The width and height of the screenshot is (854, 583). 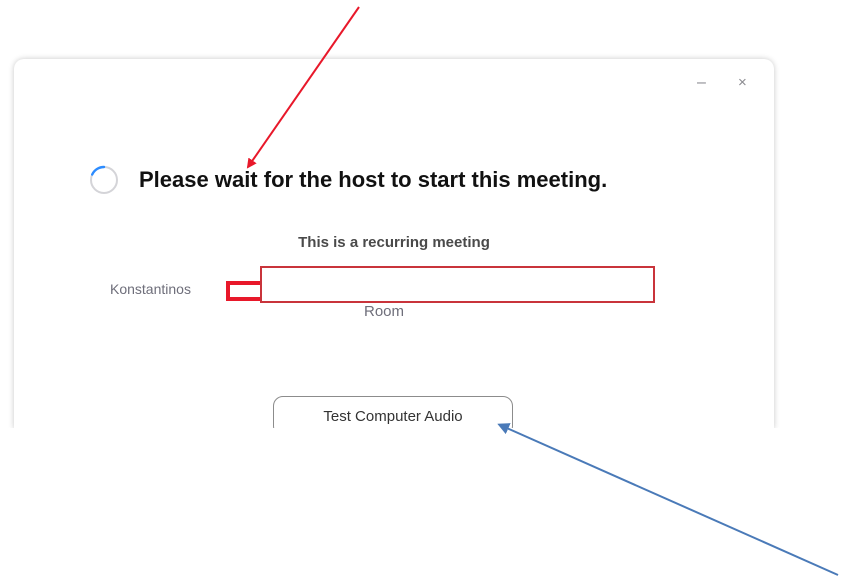 I want to click on minimize-icon: –, so click(x=701, y=83).